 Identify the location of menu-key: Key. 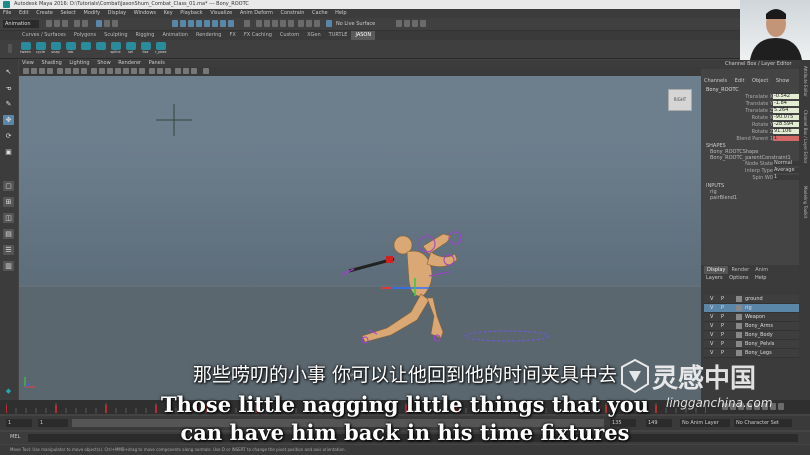
(168, 13).